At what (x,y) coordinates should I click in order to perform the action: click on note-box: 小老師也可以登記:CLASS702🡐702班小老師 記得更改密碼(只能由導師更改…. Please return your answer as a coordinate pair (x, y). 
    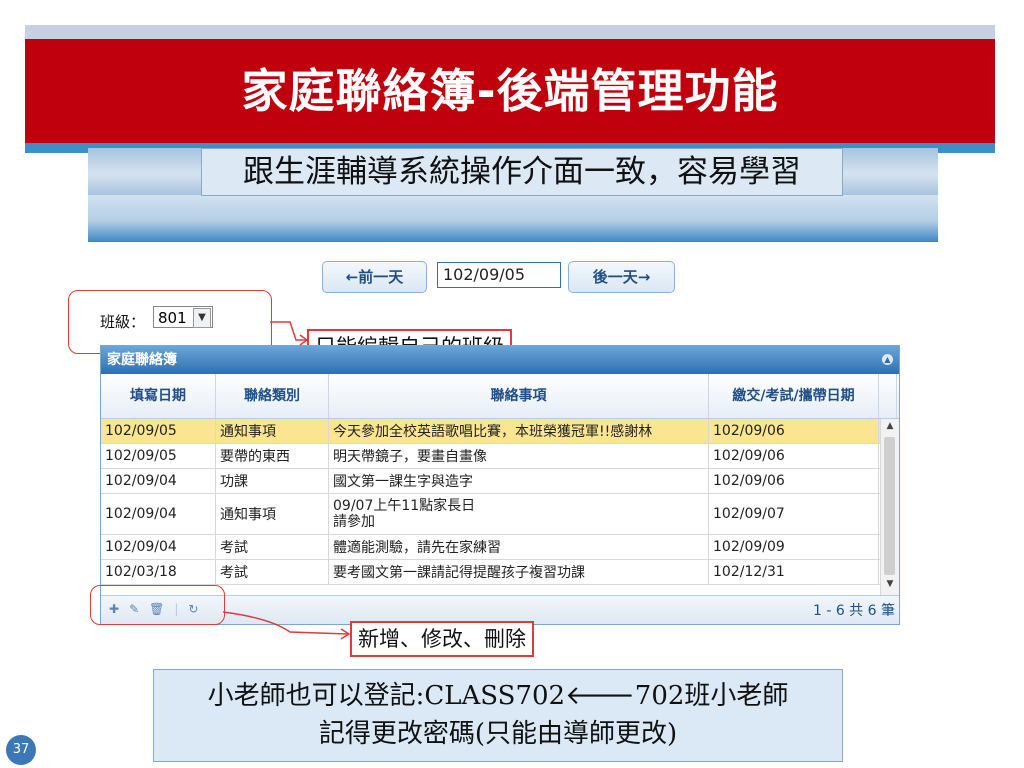
    Looking at the image, I should click on (498, 715).